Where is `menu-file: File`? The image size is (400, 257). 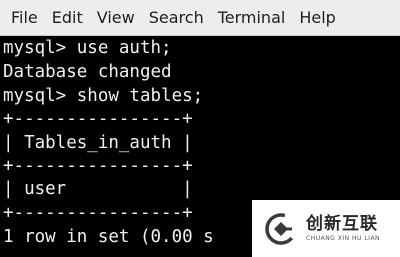 menu-file: File is located at coordinates (24, 17).